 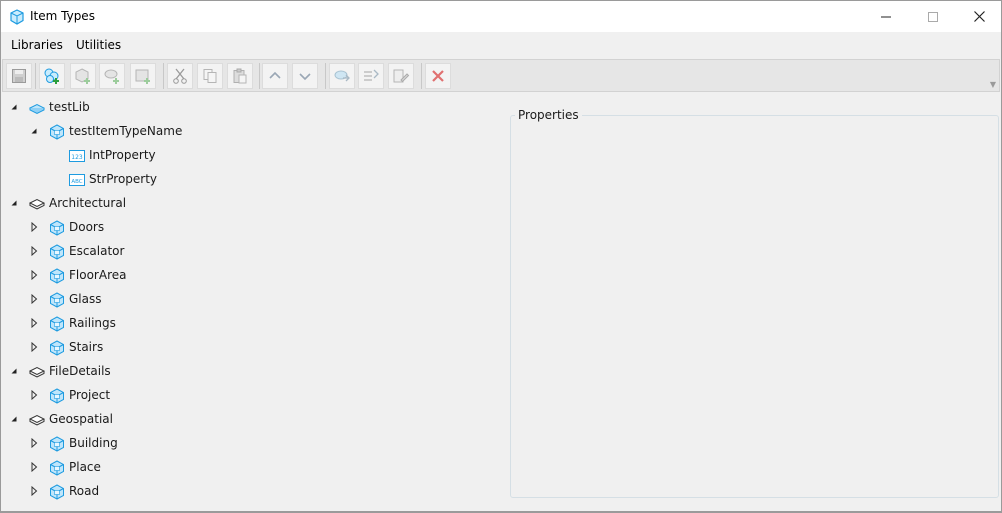 What do you see at coordinates (251, 203) in the screenshot?
I see `tree-item: Architectural` at bounding box center [251, 203].